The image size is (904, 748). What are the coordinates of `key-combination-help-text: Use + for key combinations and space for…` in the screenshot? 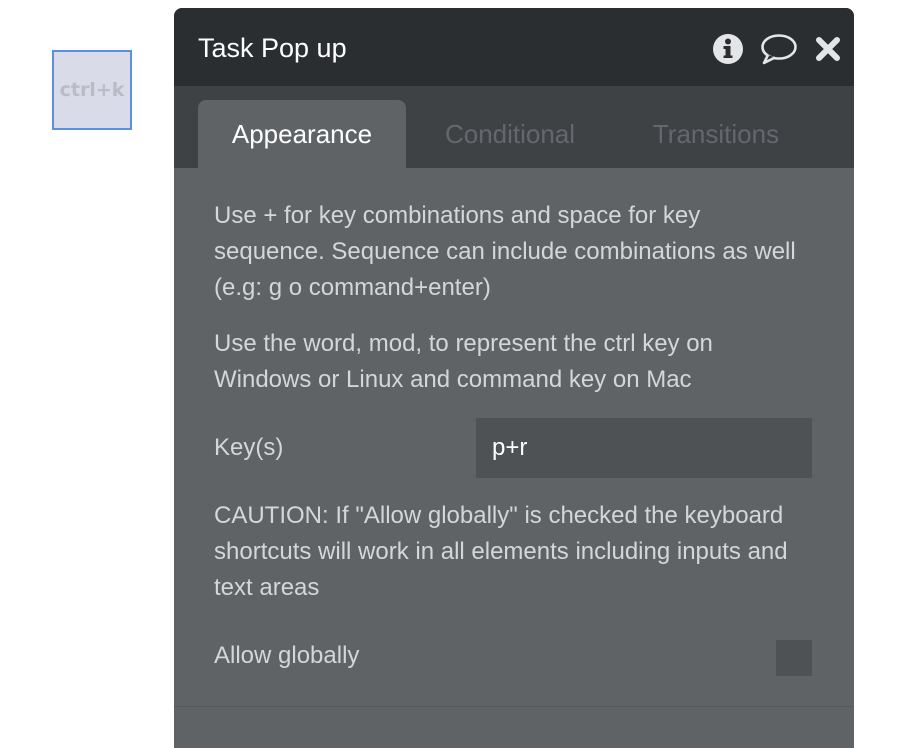 It's located at (505, 251).